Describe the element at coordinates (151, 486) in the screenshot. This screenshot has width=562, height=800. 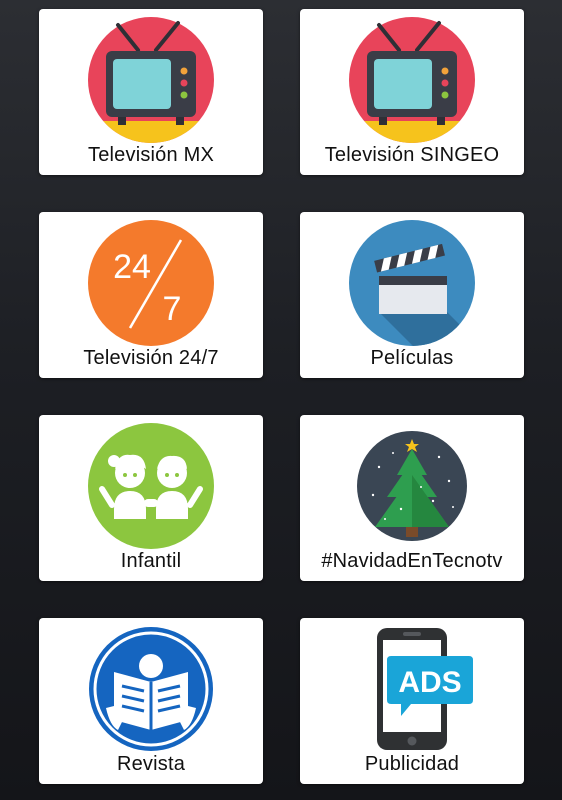
I see `children-icon` at that location.